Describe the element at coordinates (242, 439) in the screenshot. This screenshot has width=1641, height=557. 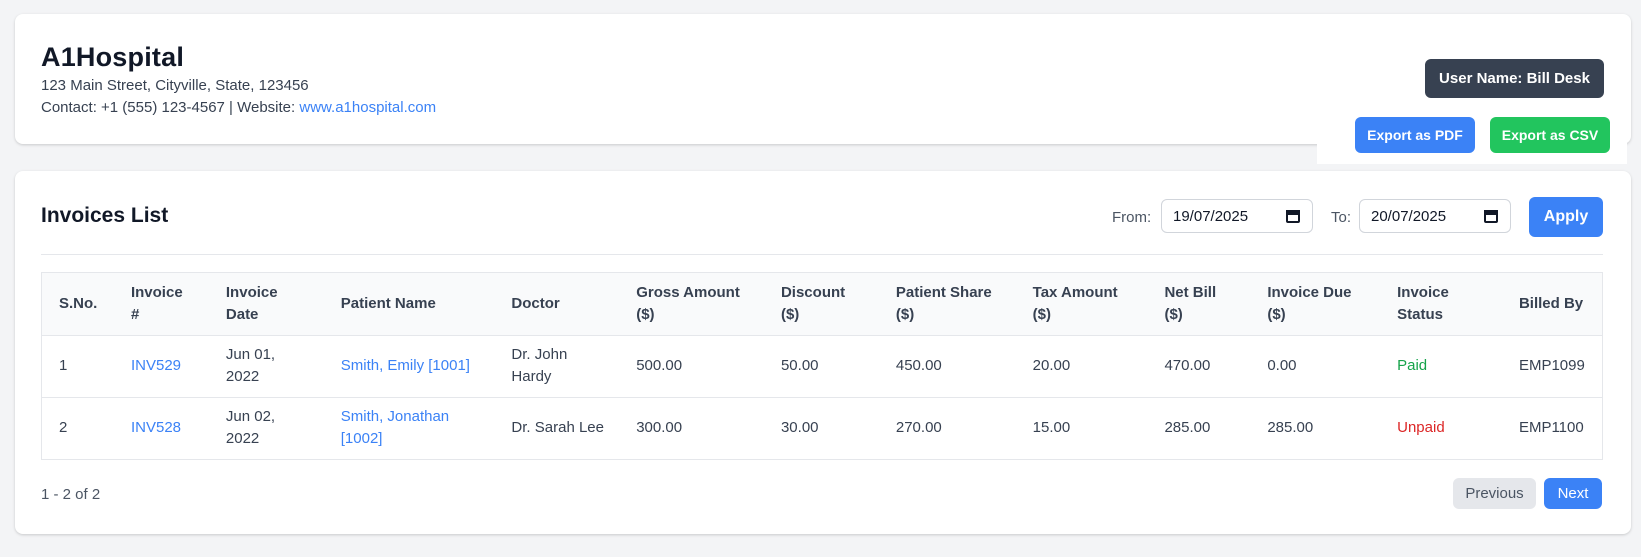
I see `invoice-date-cell-text: 2022` at that location.